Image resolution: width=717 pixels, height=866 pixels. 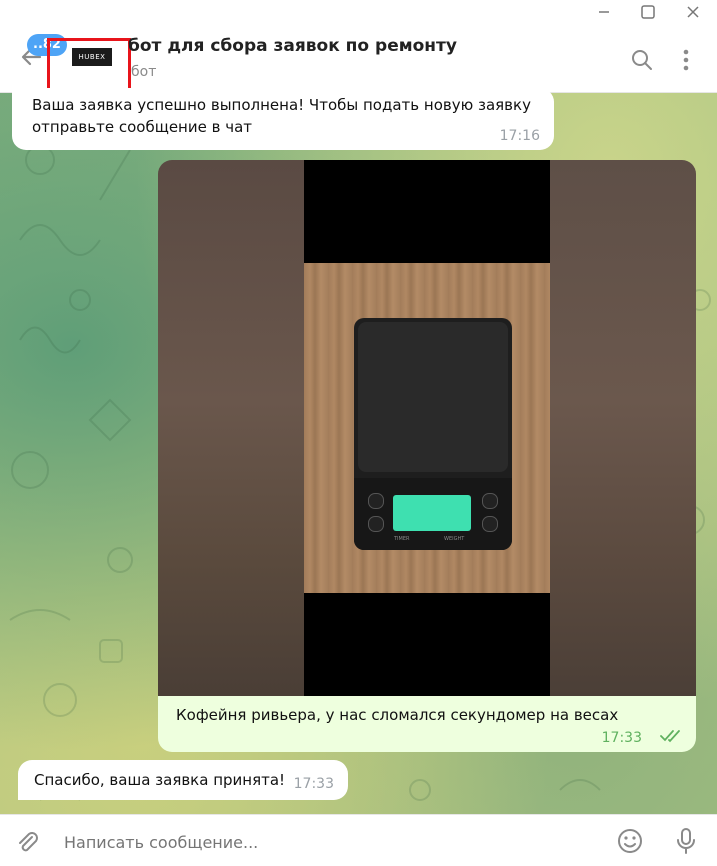 What do you see at coordinates (686, 841) in the screenshot?
I see `microphone-icon` at bounding box center [686, 841].